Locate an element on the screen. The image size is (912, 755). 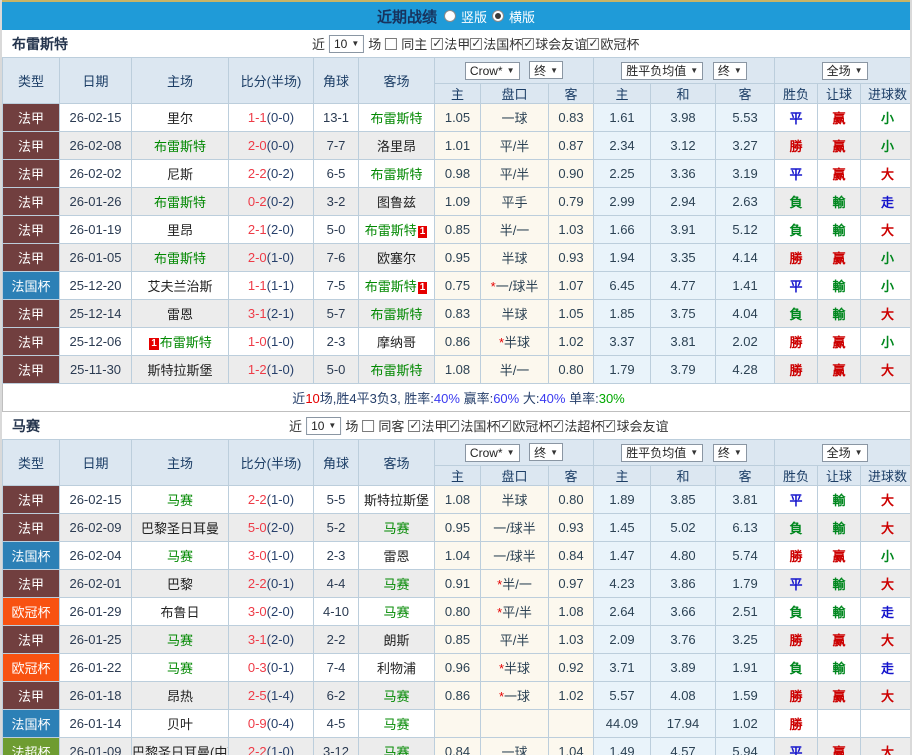
vertical-layout-radio is located at coordinates (449, 16).